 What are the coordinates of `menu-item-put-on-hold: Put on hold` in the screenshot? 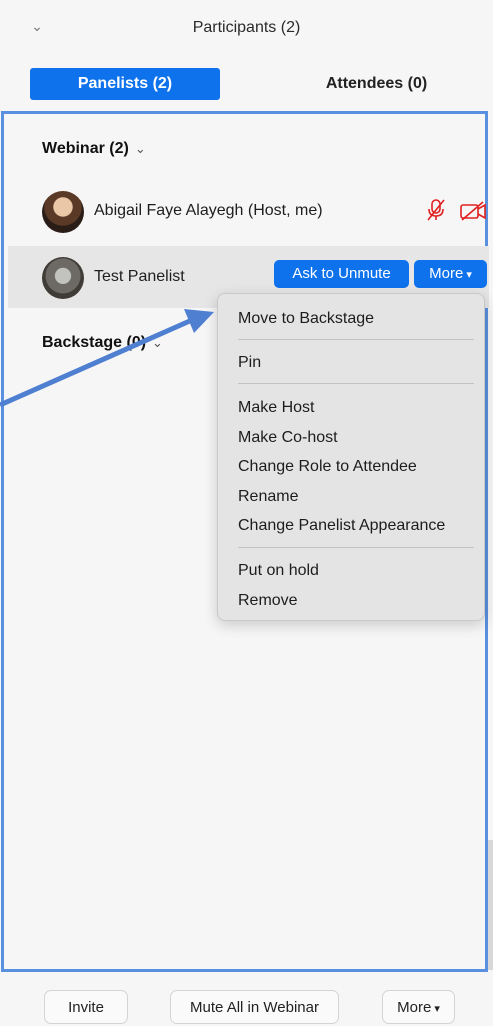 It's located at (278, 571).